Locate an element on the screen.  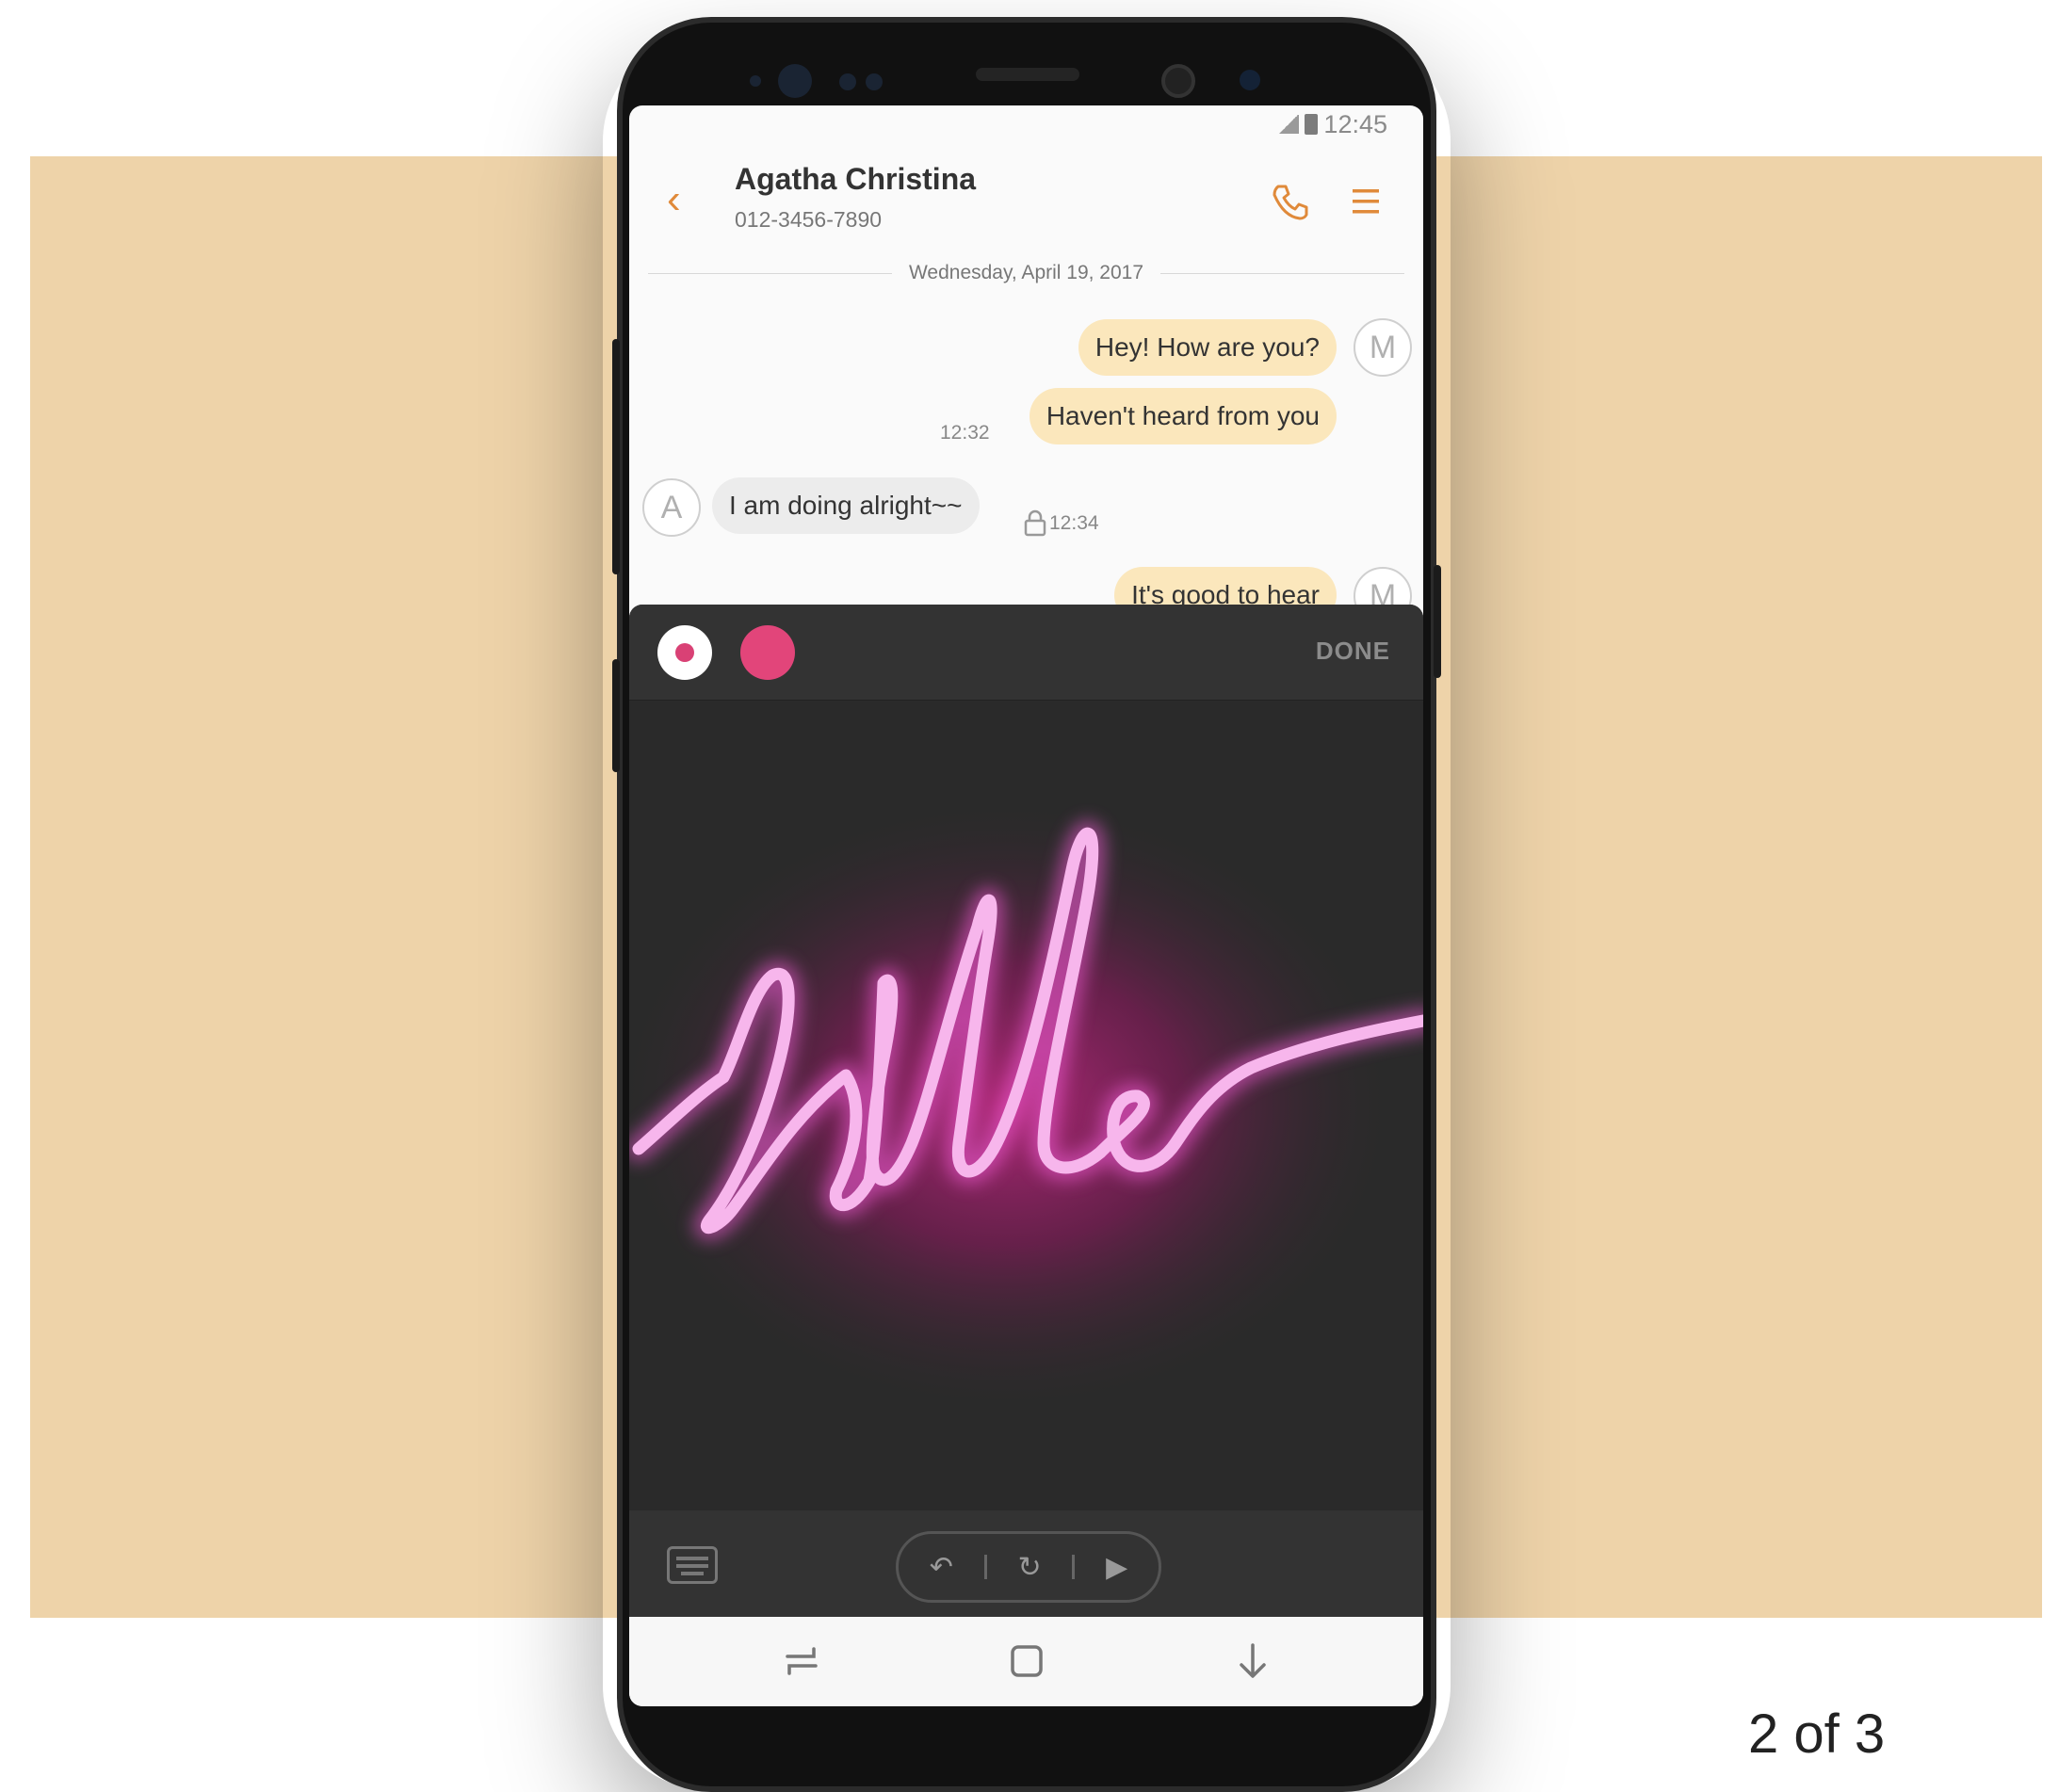
pen-dot is located at coordinates (684, 652).